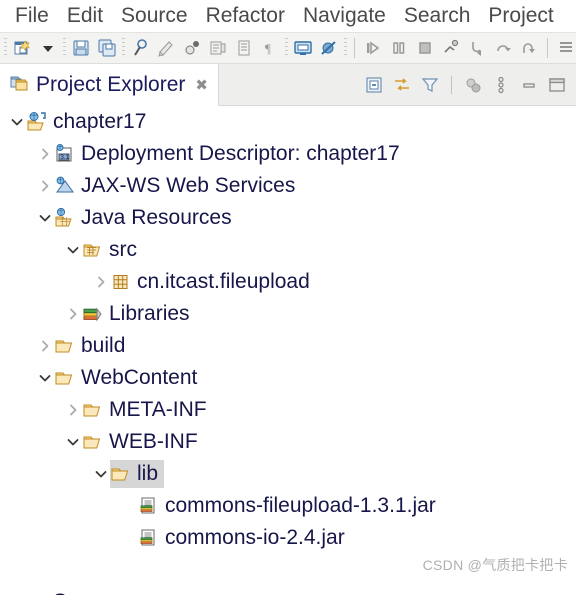 Image resolution: width=576 pixels, height=595 pixels. Describe the element at coordinates (149, 506) in the screenshot. I see `jar-icon` at that location.